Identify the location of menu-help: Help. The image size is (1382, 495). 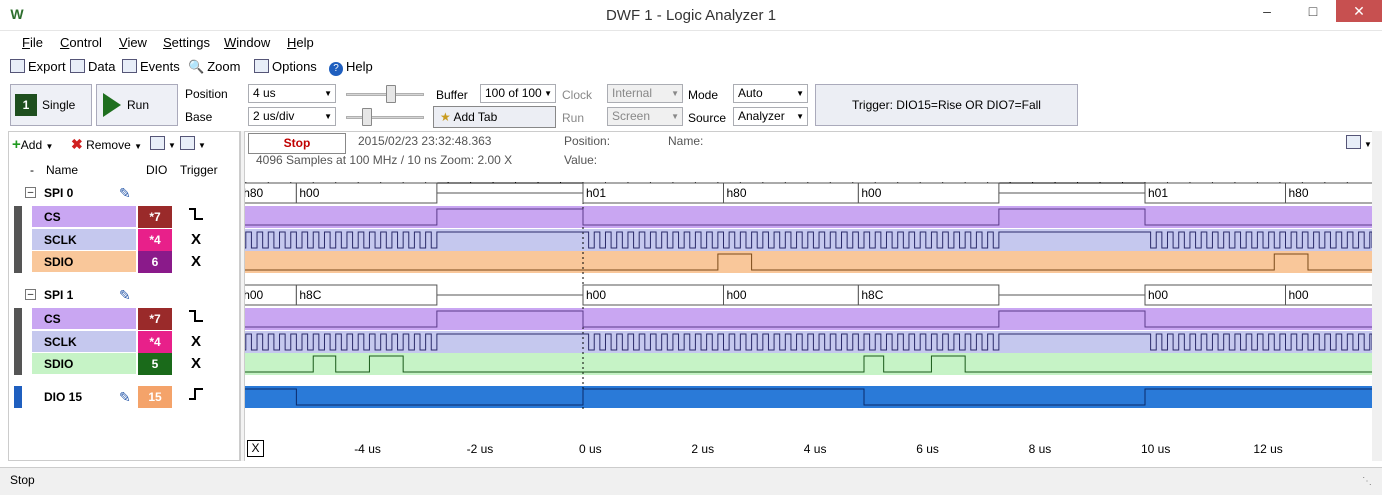
(300, 42).